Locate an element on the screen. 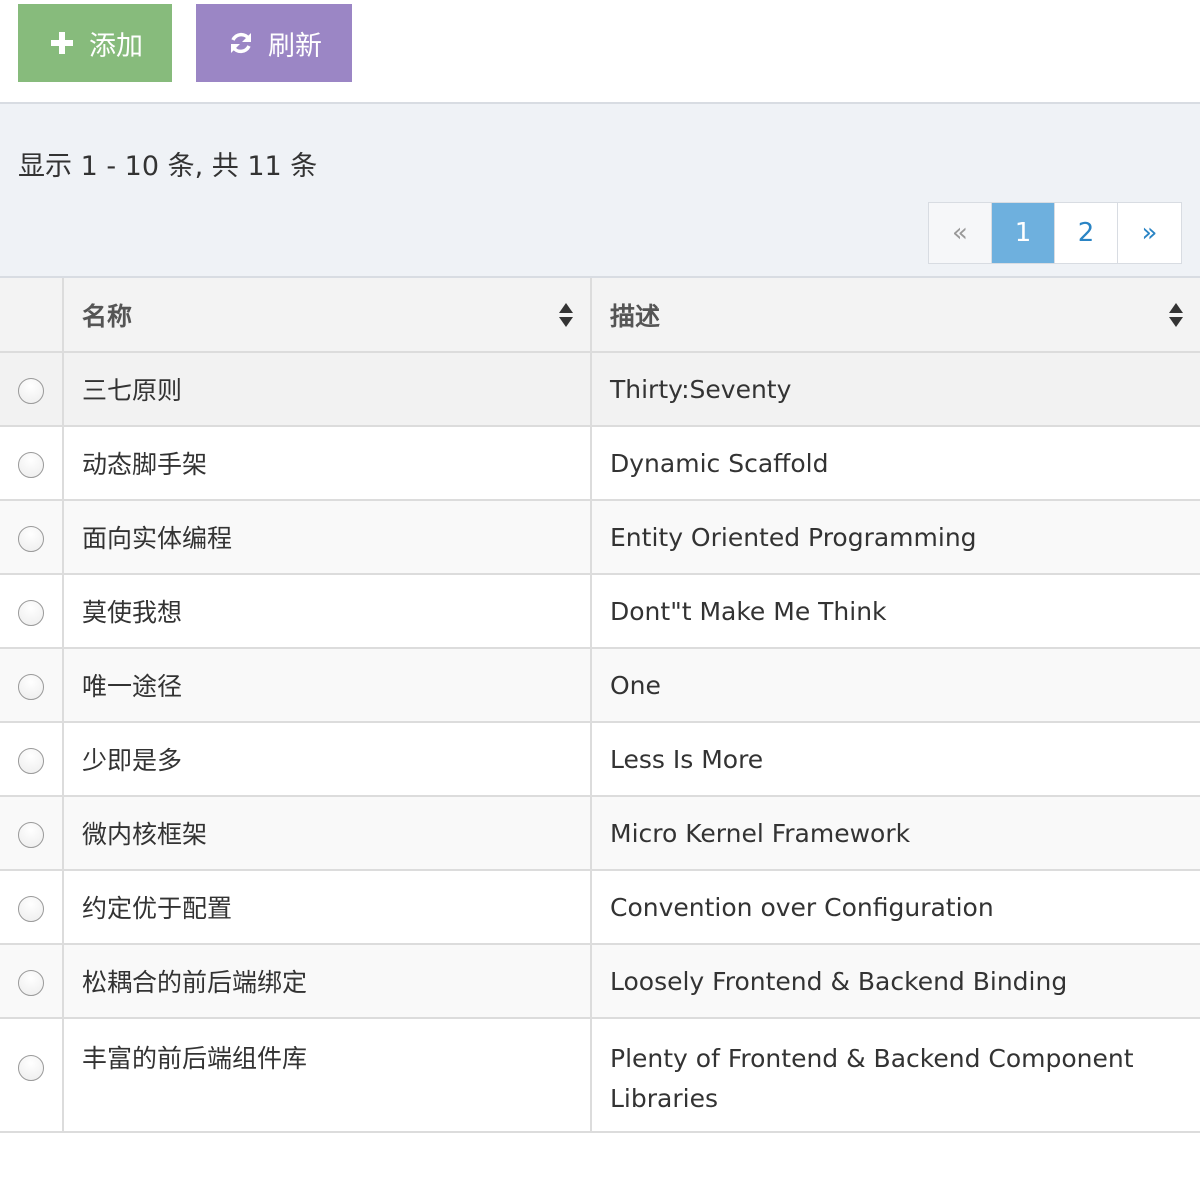 Image resolution: width=1200 pixels, height=1200 pixels. row-name: 丰富的前后端组件库 is located at coordinates (327, 1075).